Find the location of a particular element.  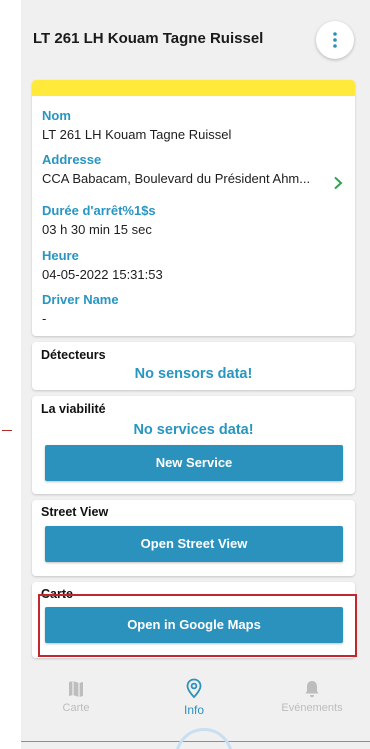

time-label: Heure is located at coordinates (60, 255).